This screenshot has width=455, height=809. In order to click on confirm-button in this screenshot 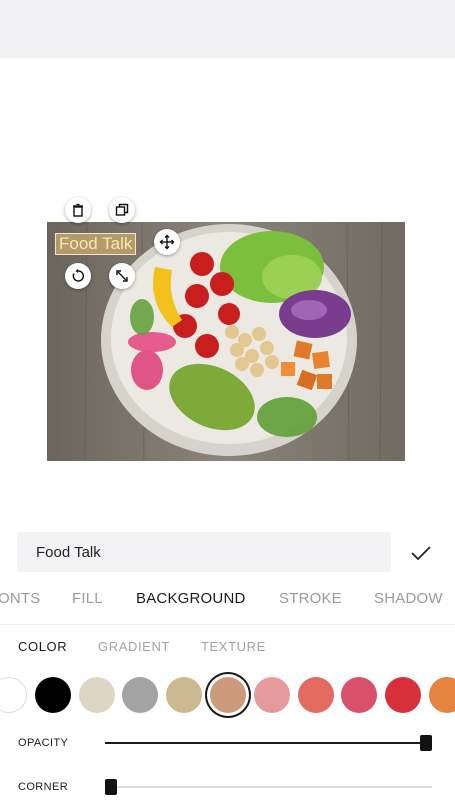, I will do `click(421, 553)`.